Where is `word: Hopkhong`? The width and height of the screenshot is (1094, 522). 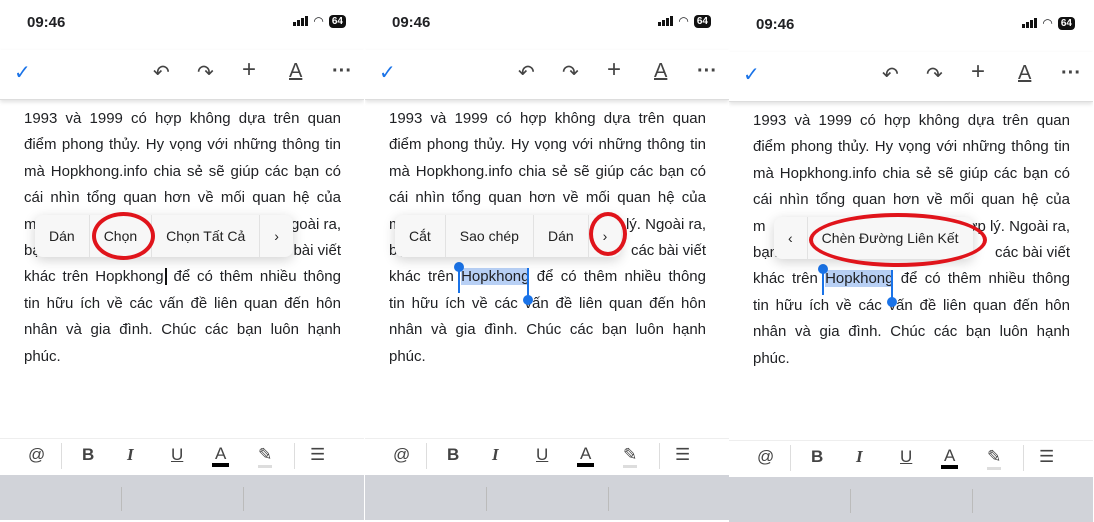
word: Hopkhong is located at coordinates (129, 276).